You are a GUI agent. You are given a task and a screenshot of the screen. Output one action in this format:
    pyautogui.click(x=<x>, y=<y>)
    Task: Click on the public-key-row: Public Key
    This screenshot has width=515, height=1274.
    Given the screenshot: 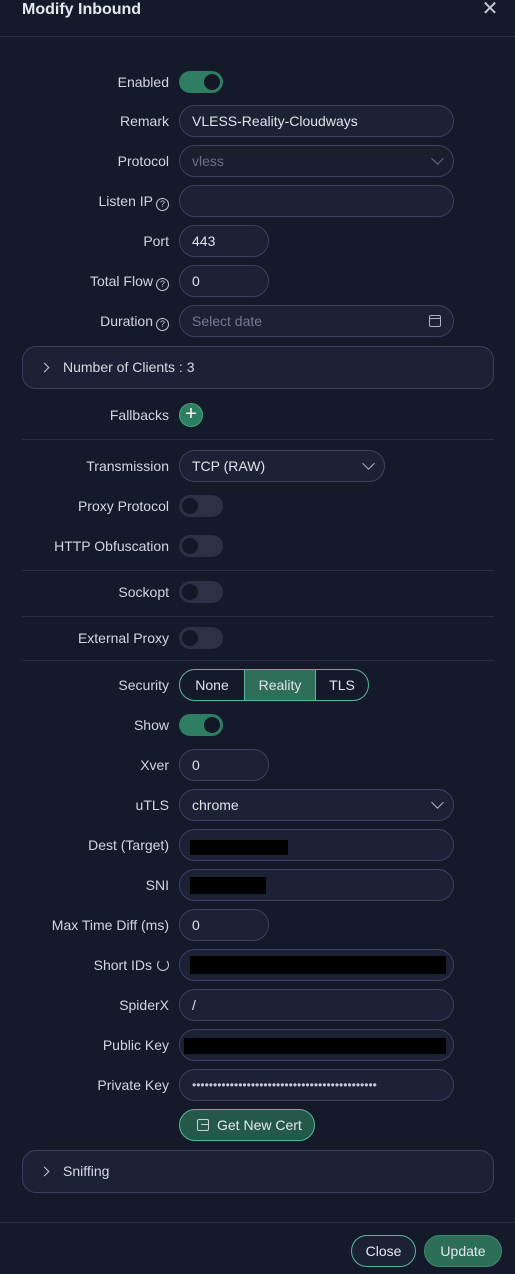 What is the action you would take?
    pyautogui.click(x=257, y=1045)
    